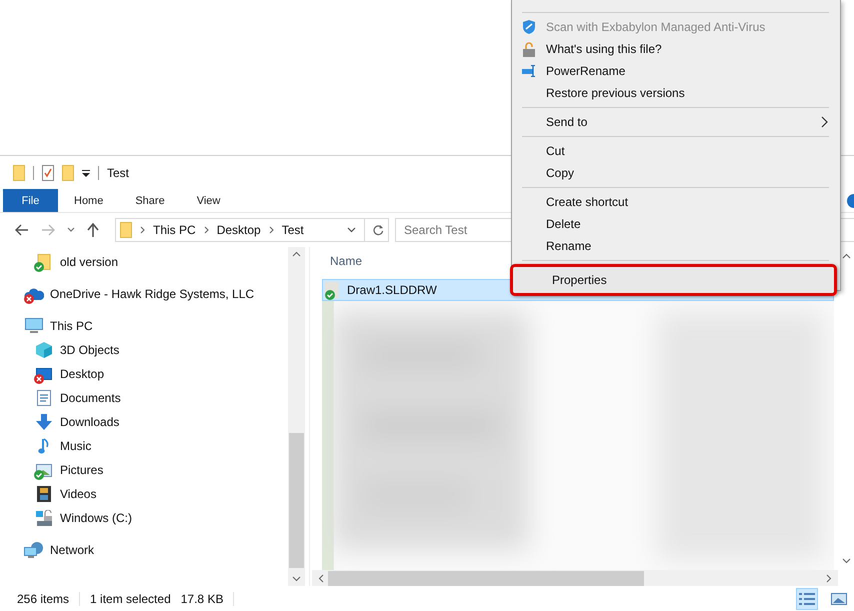  What do you see at coordinates (130, 599) in the screenshot?
I see `selection-count: 1 item selected` at bounding box center [130, 599].